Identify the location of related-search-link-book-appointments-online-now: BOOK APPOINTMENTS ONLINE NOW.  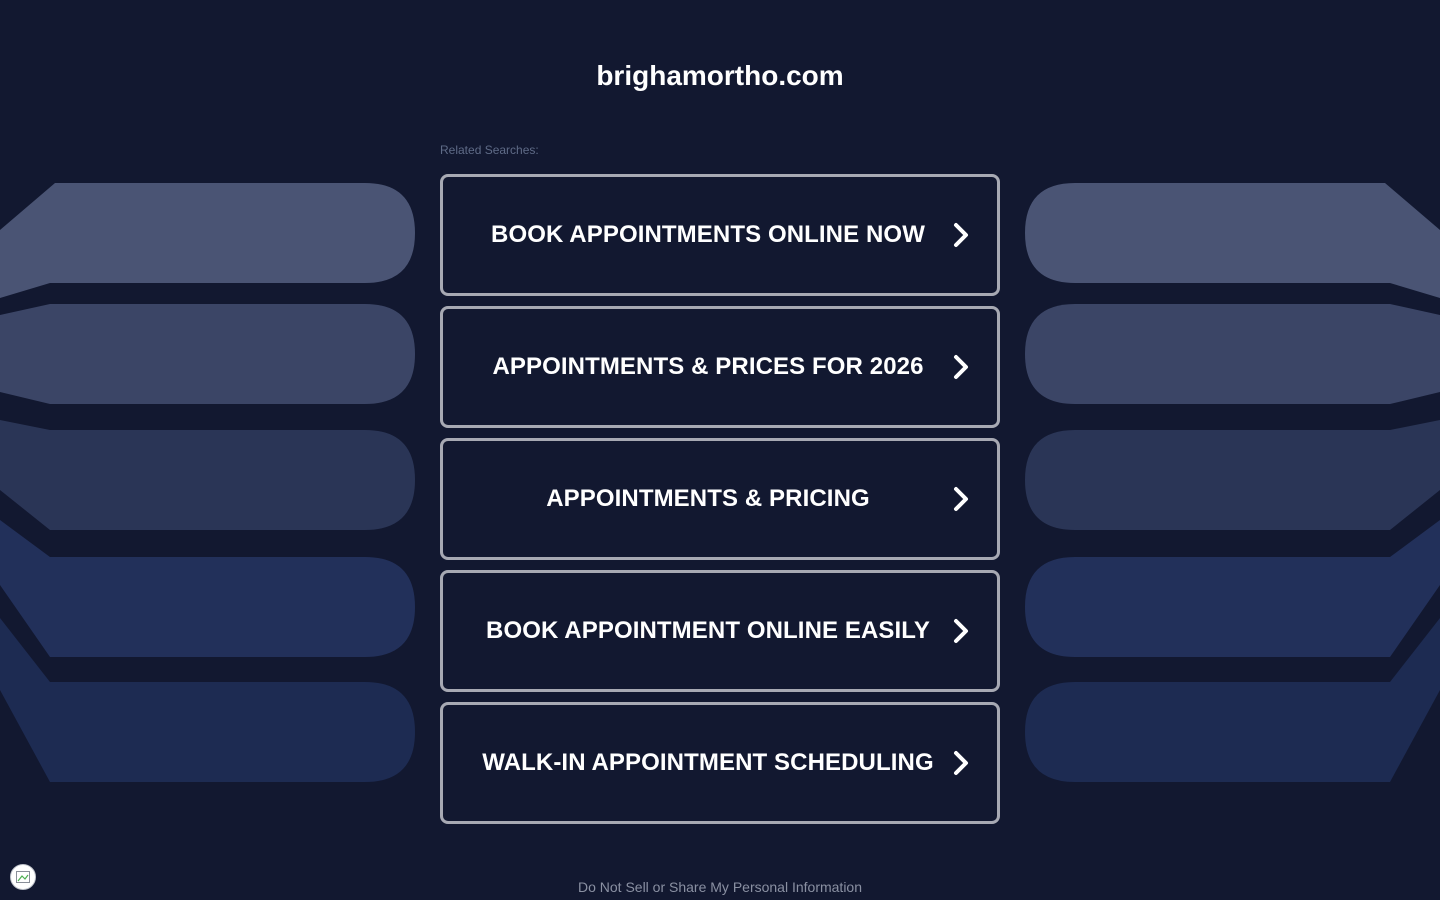
(720, 235).